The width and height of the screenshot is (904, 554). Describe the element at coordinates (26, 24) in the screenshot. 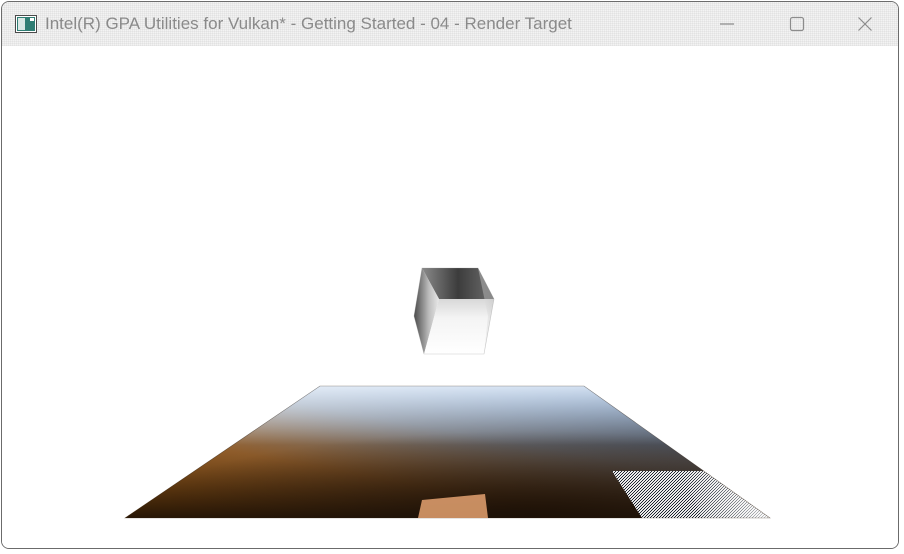

I see `app-window-icon` at that location.